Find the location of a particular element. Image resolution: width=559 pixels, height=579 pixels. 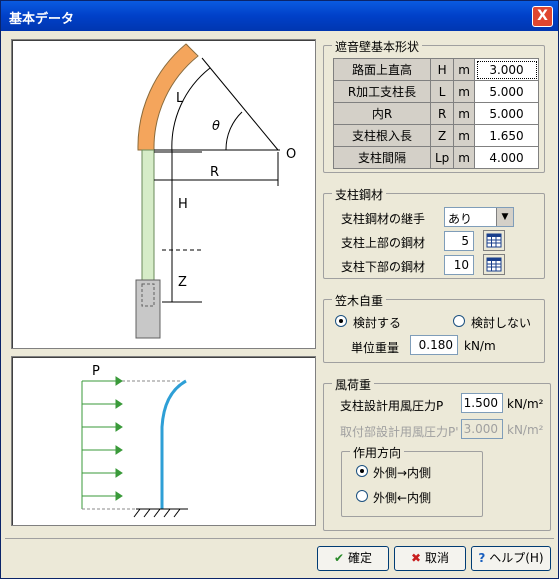

attach-pressure-unit: kN/m² is located at coordinates (525, 430).